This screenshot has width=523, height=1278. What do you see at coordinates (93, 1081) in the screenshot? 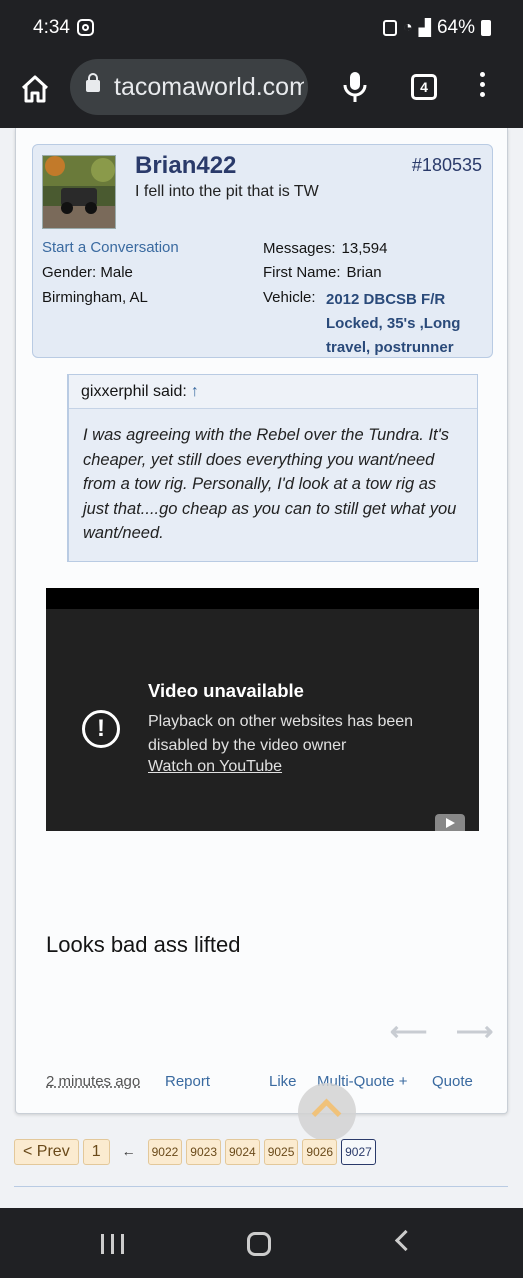
I see `post-timestamp: 2 minutes ago` at bounding box center [93, 1081].